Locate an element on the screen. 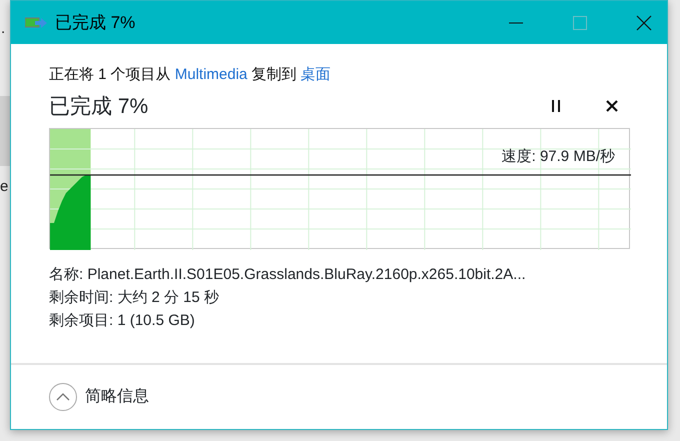 The image size is (680, 441). copy-description: 正在将 1 个项目从 Multimedia 复制到 桌面 is located at coordinates (190, 75).